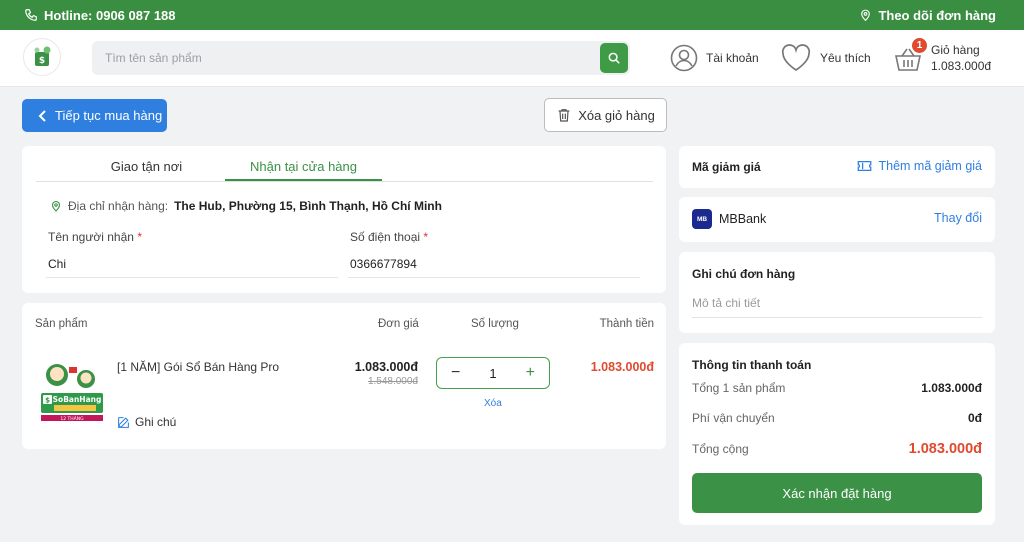 The width and height of the screenshot is (1024, 542). Describe the element at coordinates (732, 58) in the screenshot. I see `account-label: Tài khoản` at that location.